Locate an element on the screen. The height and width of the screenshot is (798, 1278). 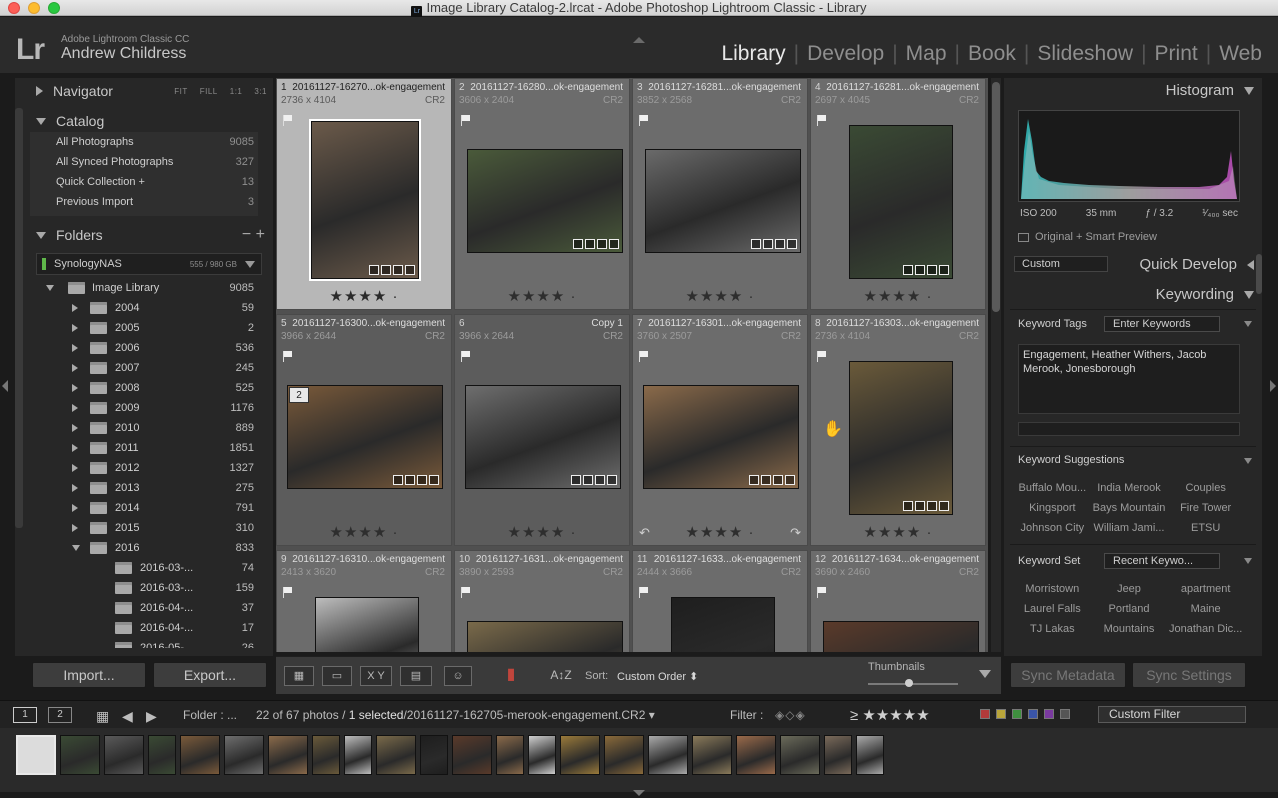
color-label-filter-purple is located at coordinates (1049, 714).